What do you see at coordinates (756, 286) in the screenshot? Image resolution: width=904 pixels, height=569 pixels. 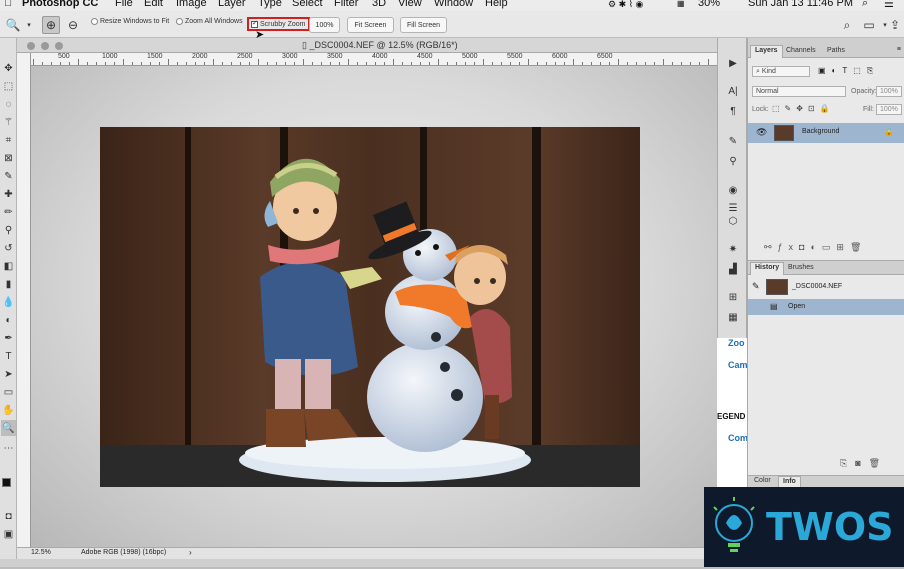 I see `history-brush-icon: ✎` at bounding box center [756, 286].